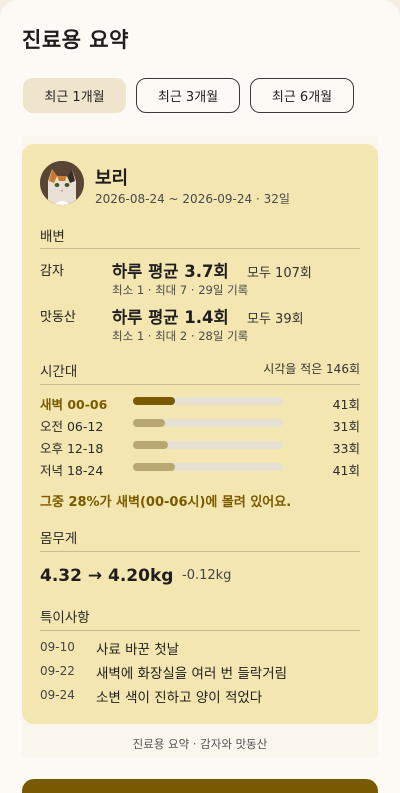 This screenshot has width=400, height=793. I want to click on page-title: 진료용 요약, so click(75, 40).